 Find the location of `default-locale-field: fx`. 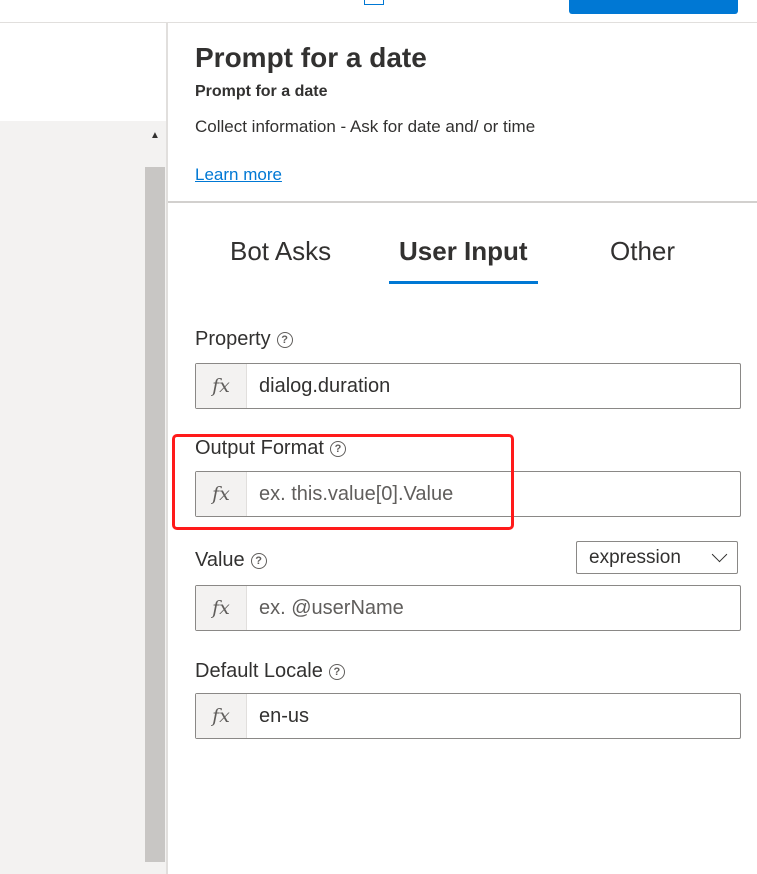

default-locale-field: fx is located at coordinates (468, 716).